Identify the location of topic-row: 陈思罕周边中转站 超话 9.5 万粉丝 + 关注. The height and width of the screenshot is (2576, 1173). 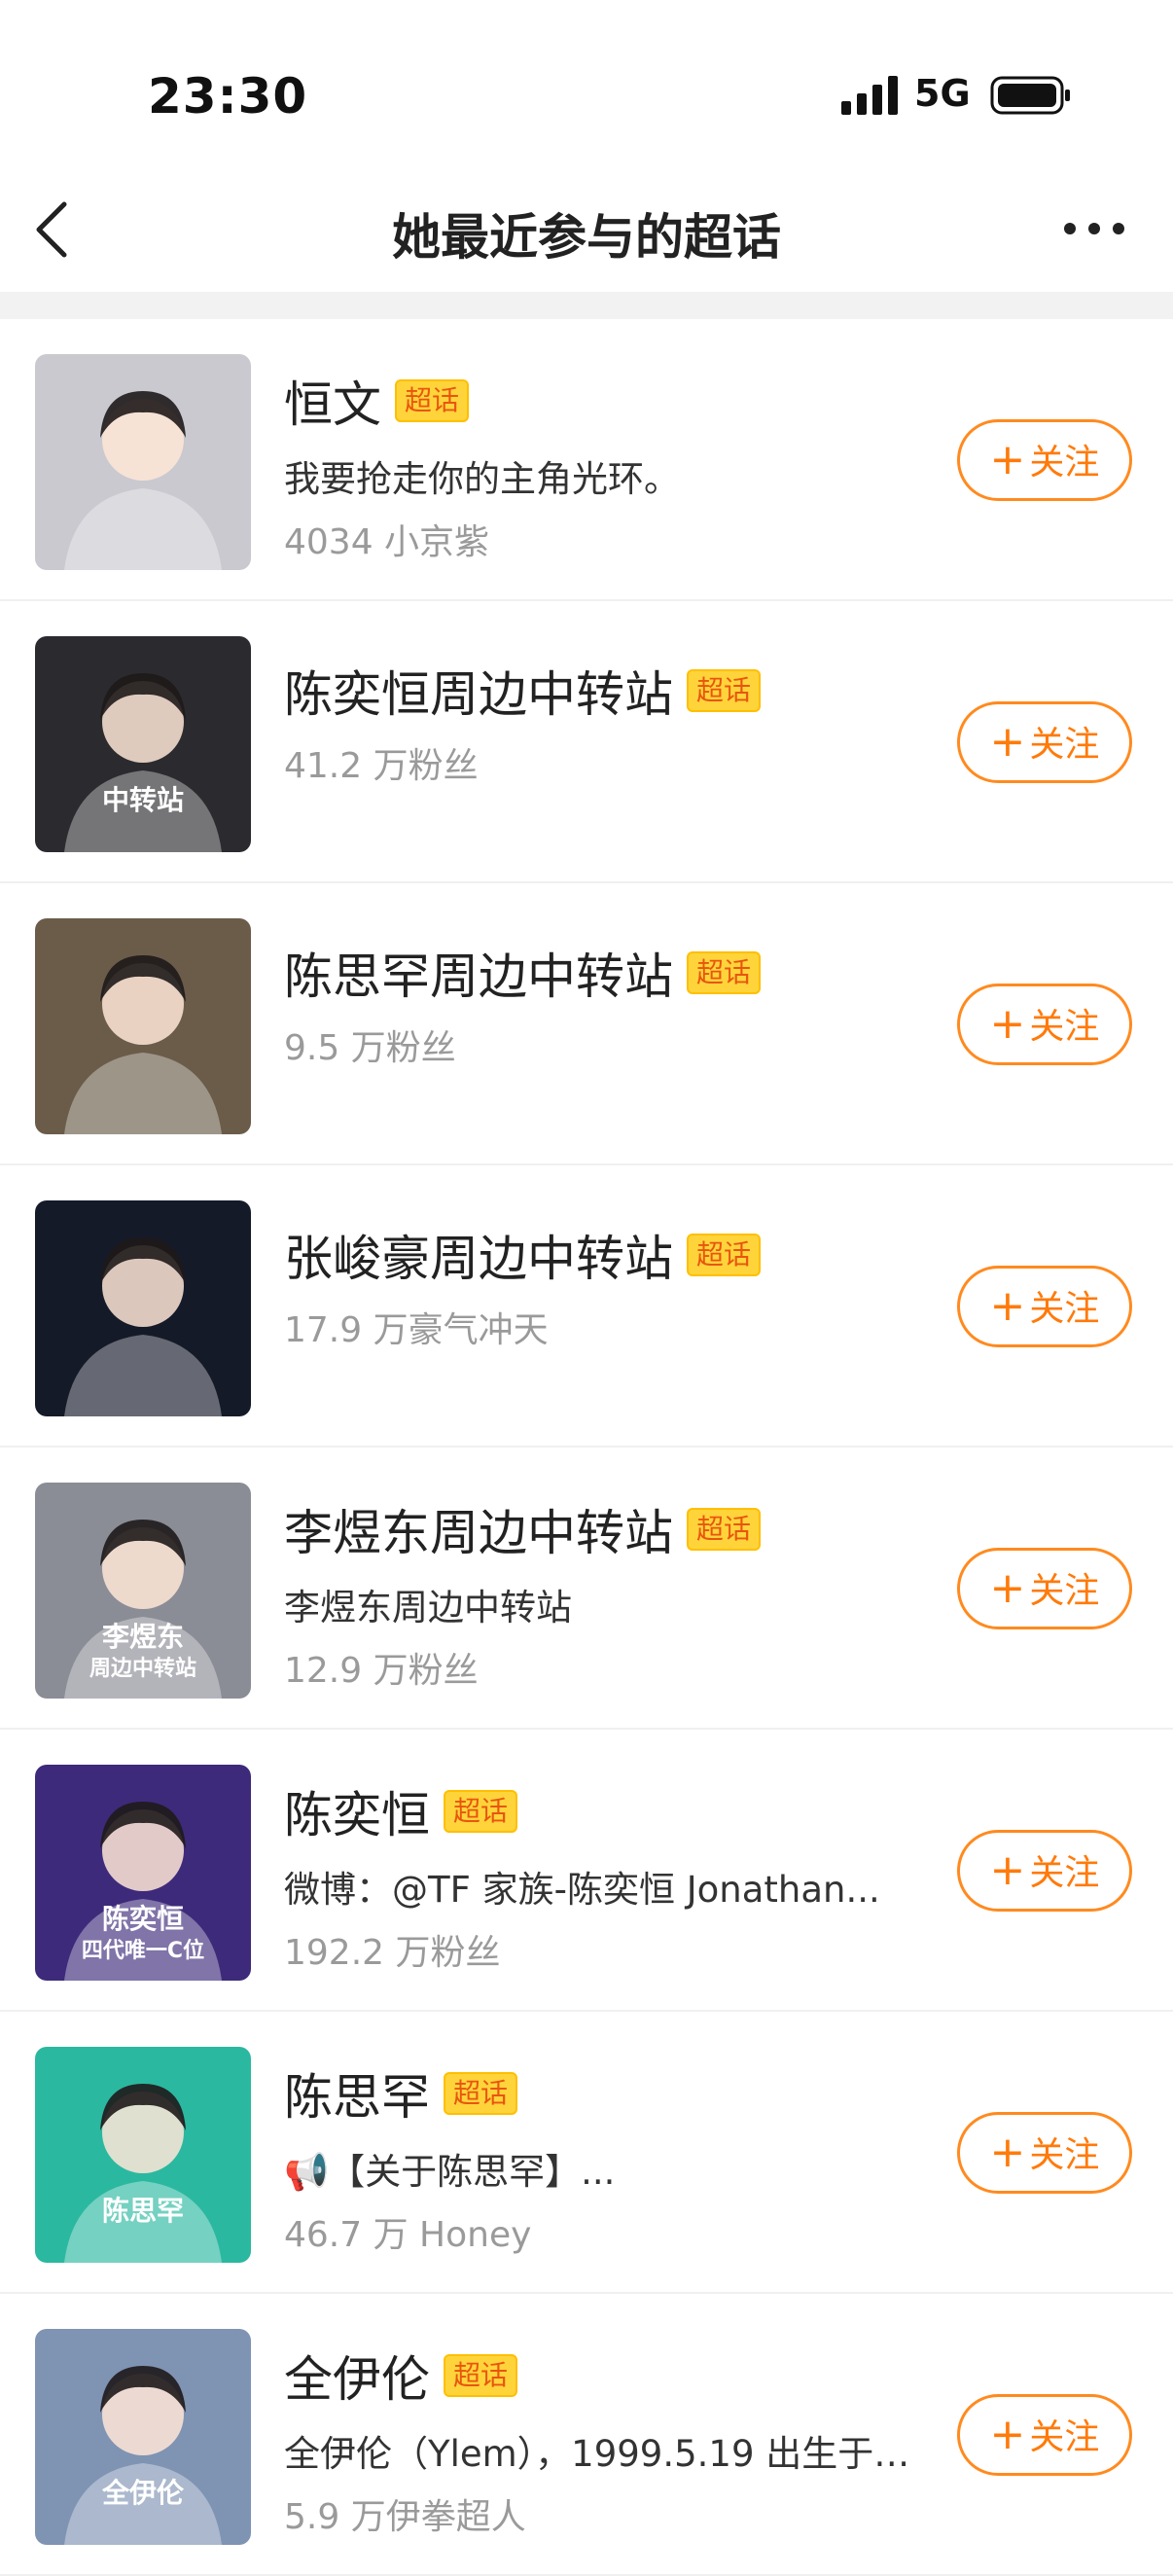
(586, 1024).